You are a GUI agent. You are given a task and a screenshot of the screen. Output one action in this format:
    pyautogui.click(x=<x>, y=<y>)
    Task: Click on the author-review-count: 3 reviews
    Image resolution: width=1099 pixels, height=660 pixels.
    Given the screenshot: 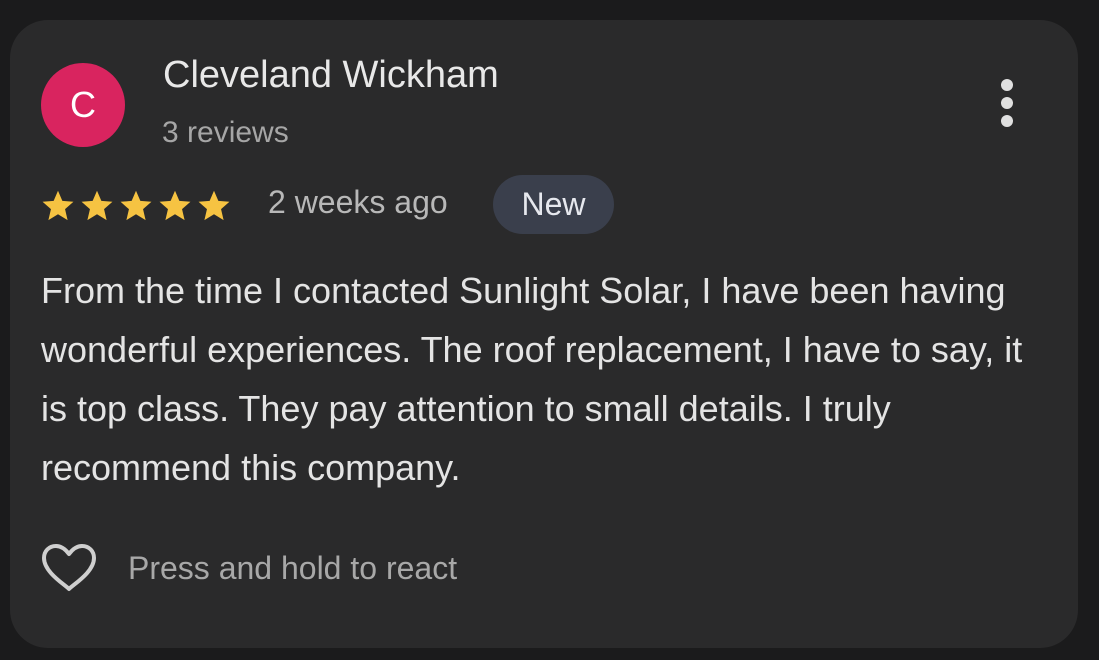 What is the action you would take?
    pyautogui.click(x=225, y=133)
    